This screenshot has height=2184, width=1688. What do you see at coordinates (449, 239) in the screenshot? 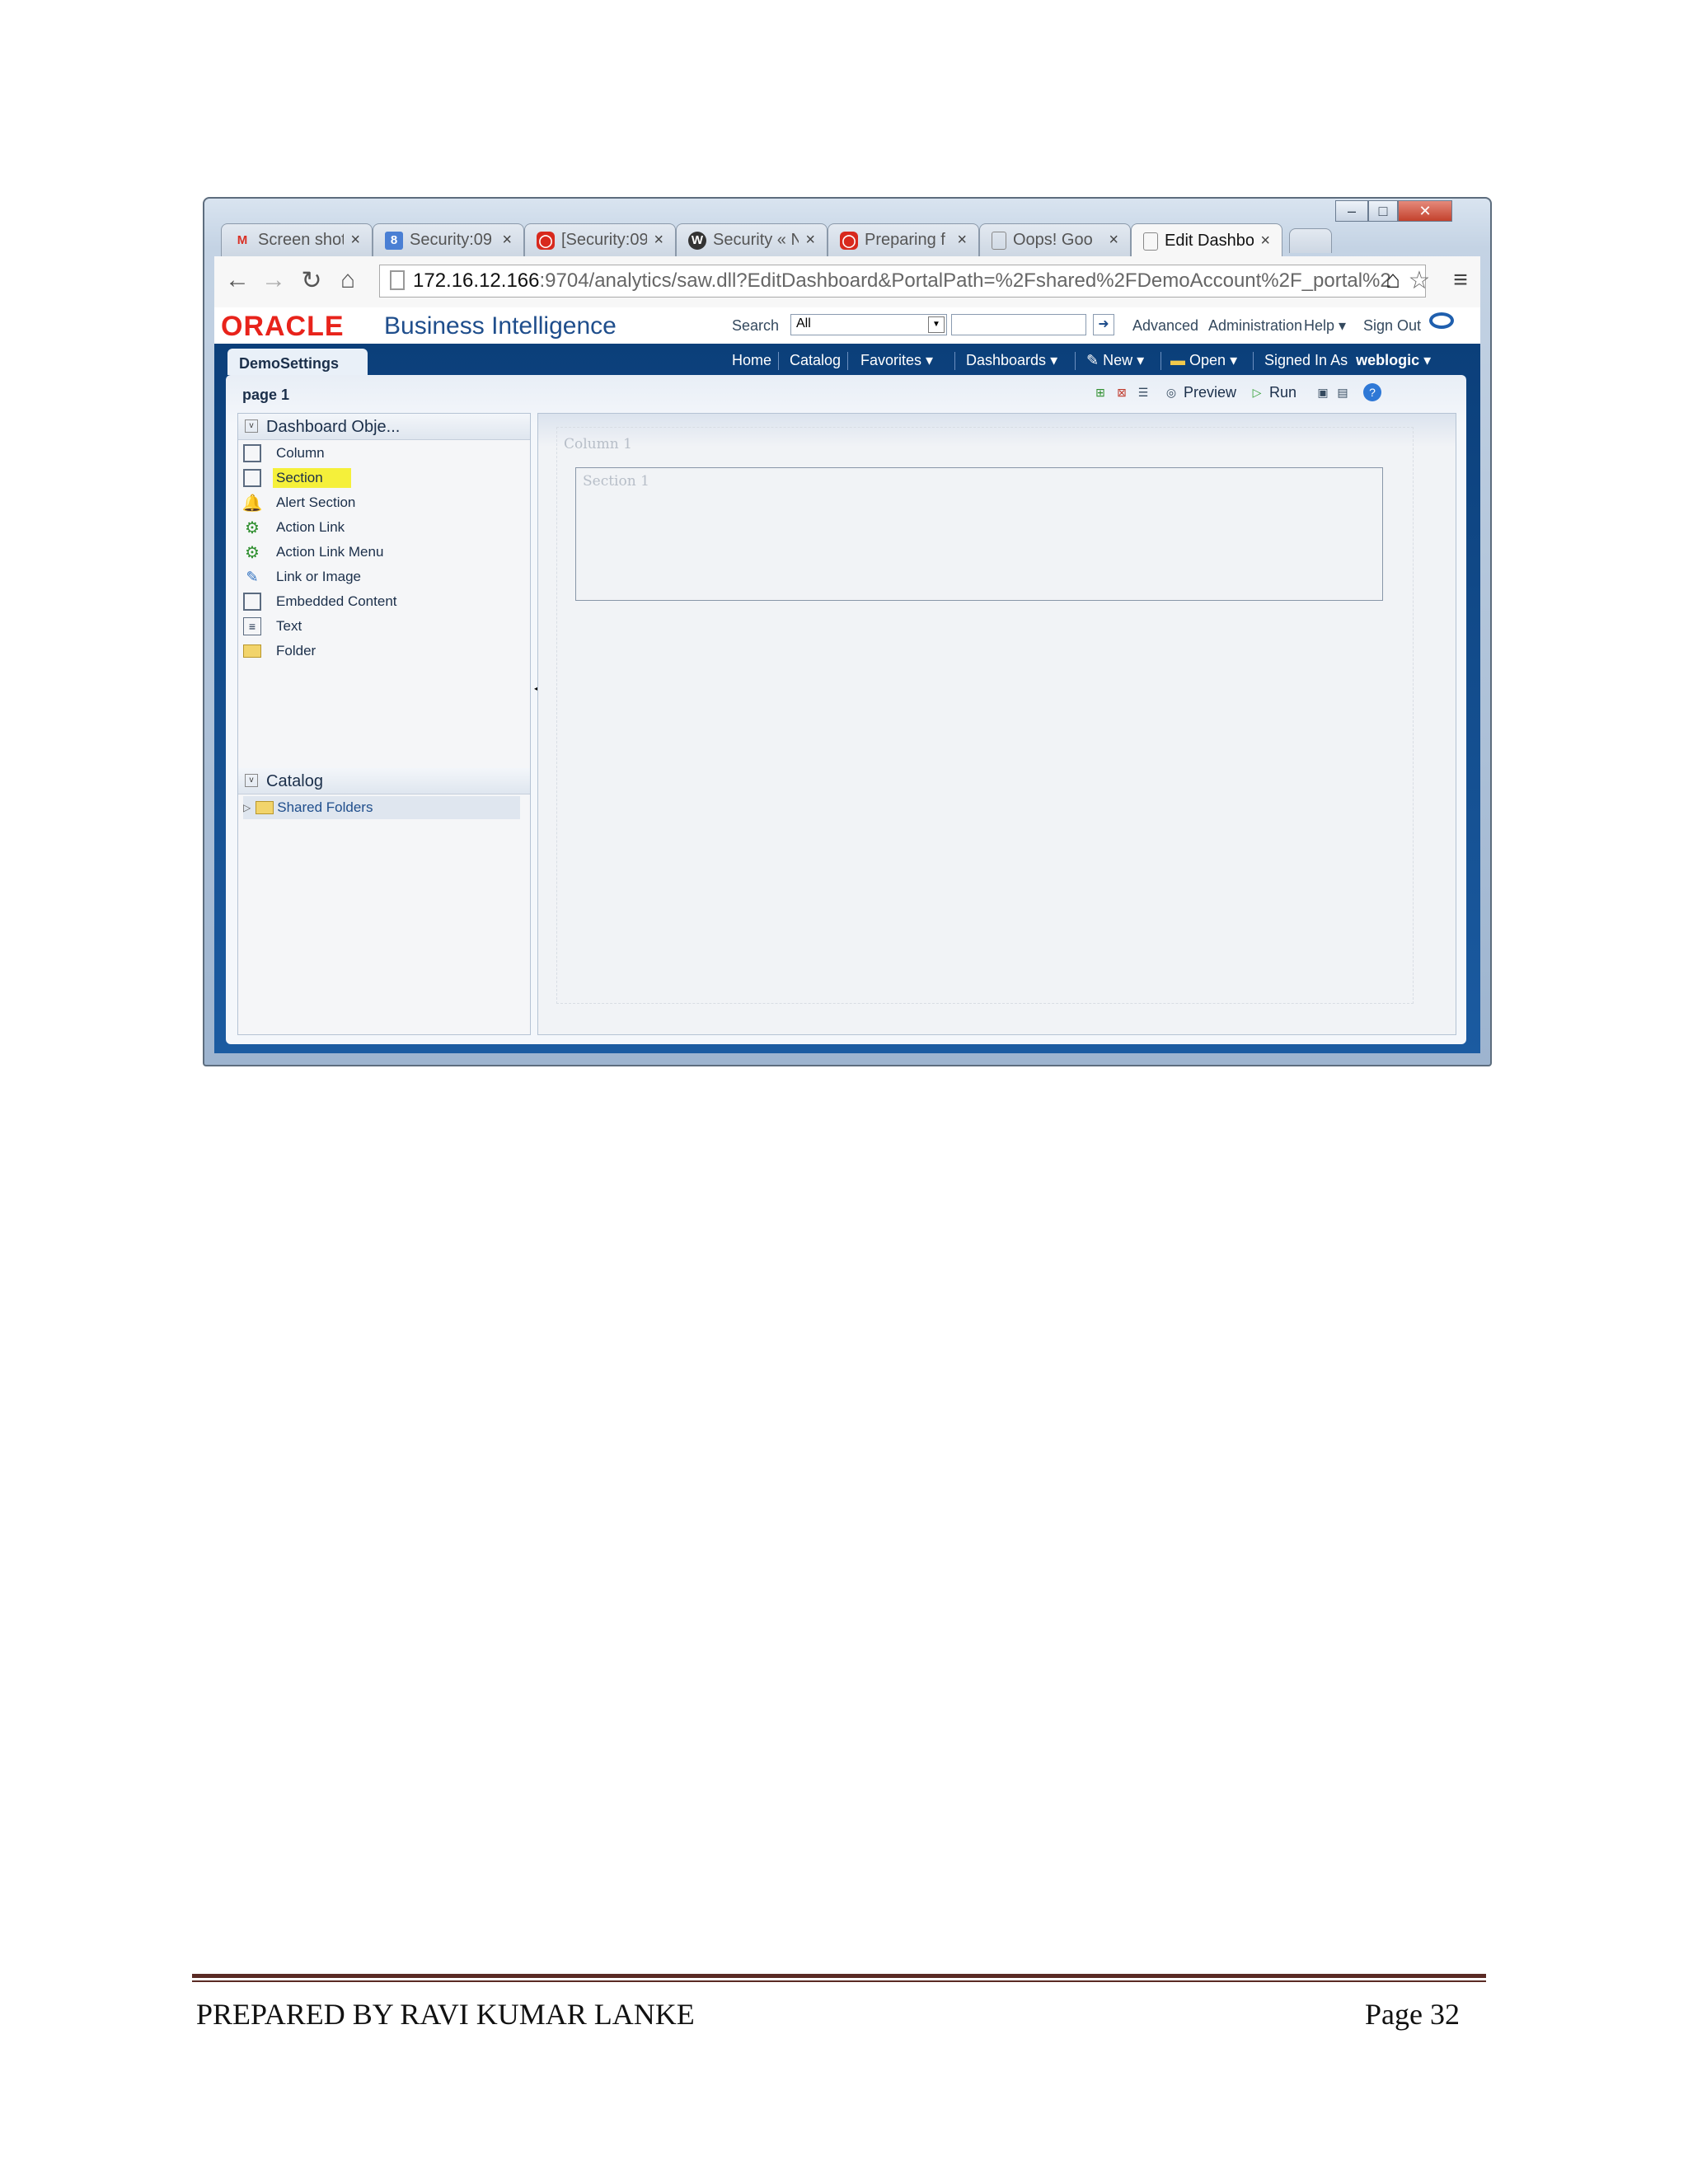
I see `browser-tab: 8 Security:09 ×` at bounding box center [449, 239].